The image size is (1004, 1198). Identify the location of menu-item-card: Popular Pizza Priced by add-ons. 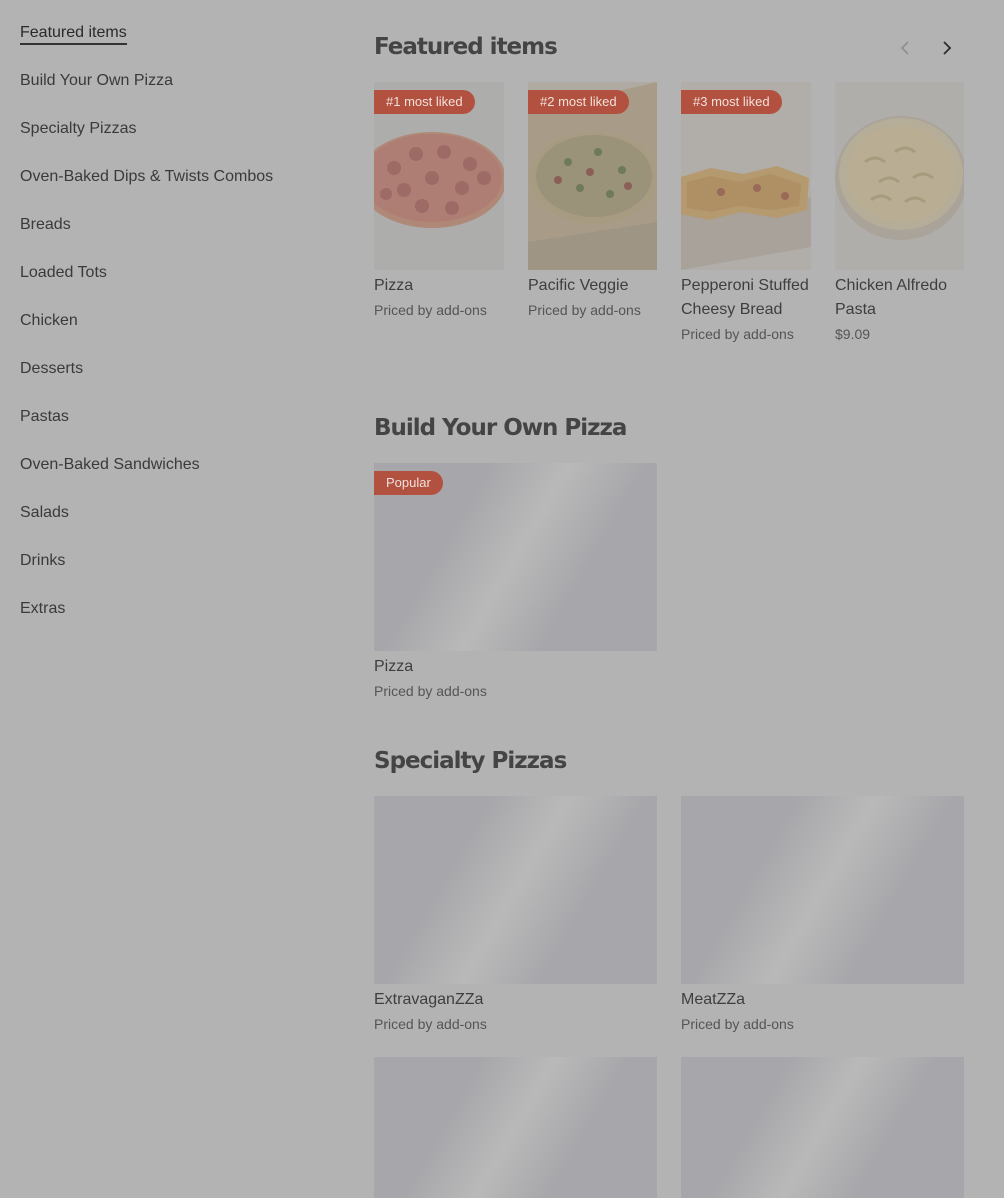
(515, 583).